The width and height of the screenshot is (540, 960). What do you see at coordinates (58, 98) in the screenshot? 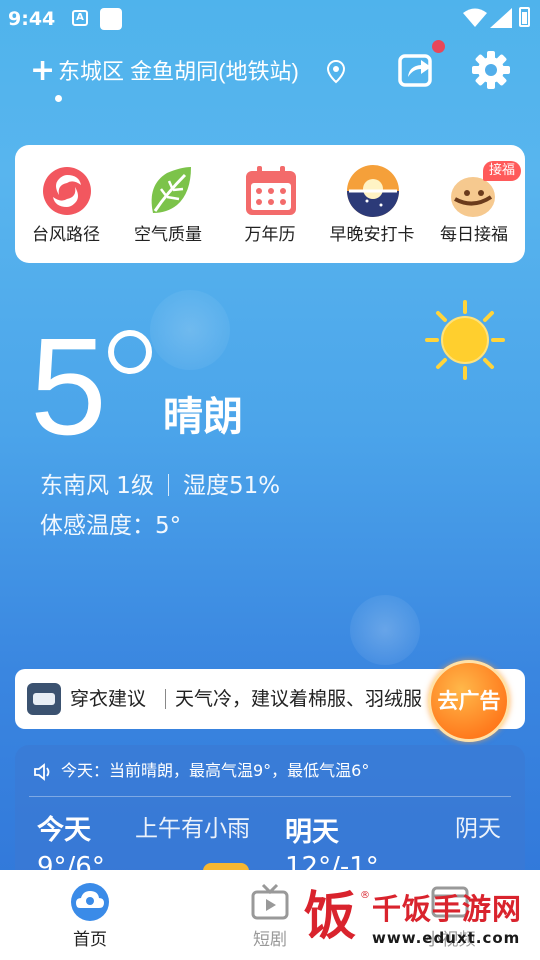
I see `page-indicator-dot` at bounding box center [58, 98].